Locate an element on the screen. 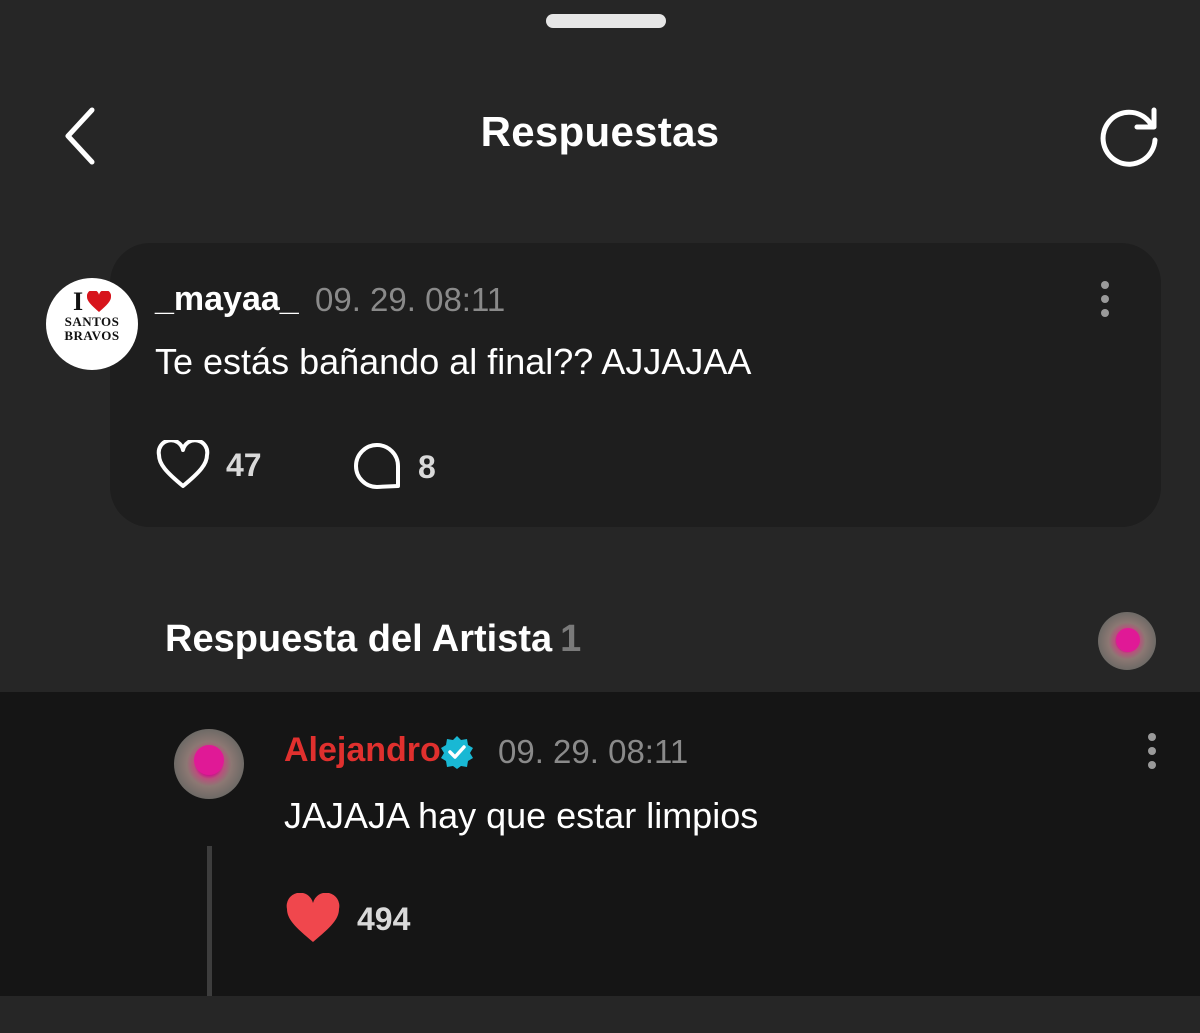 The image size is (1200, 1033). reply-more-button is located at coordinates (1152, 755).